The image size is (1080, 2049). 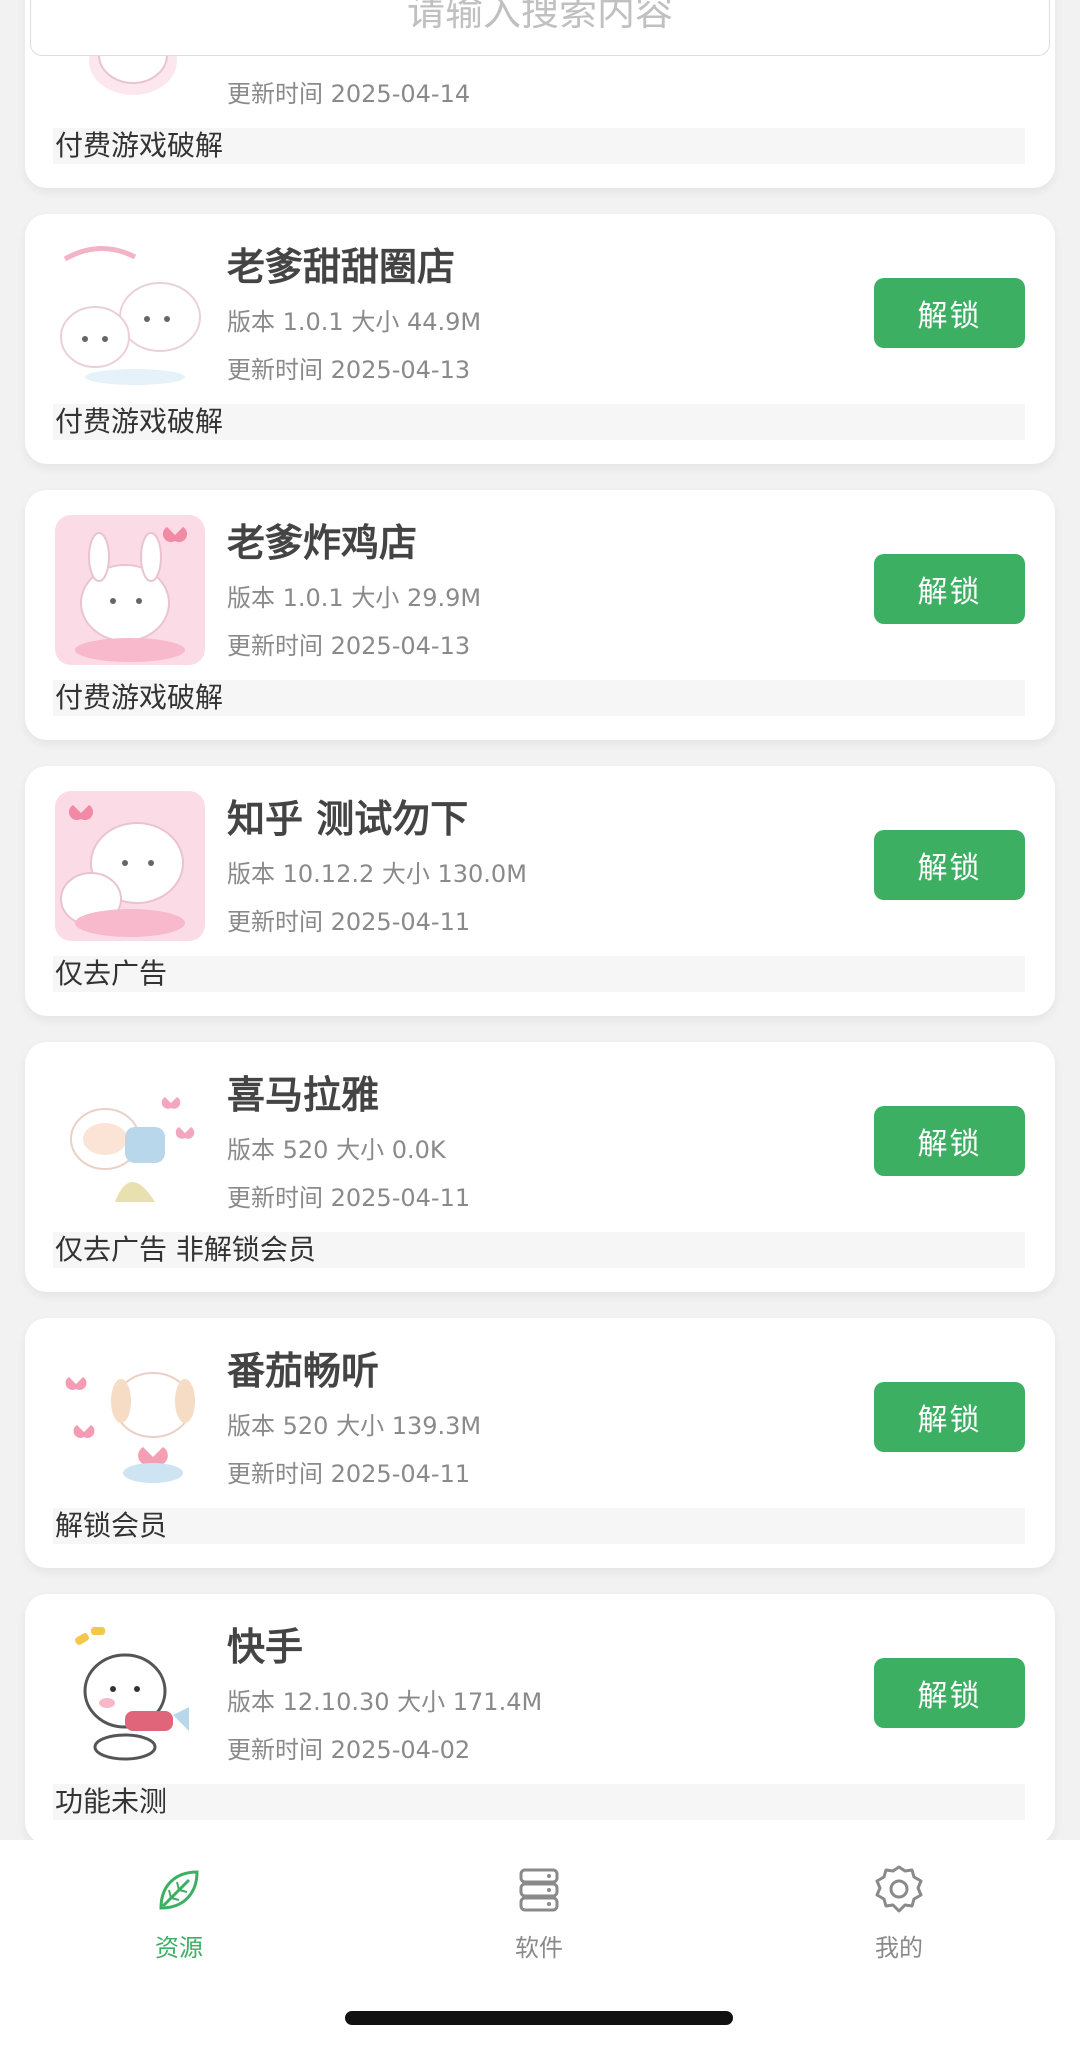 I want to click on app-title: 老爹甜甜圈店, so click(x=341, y=267).